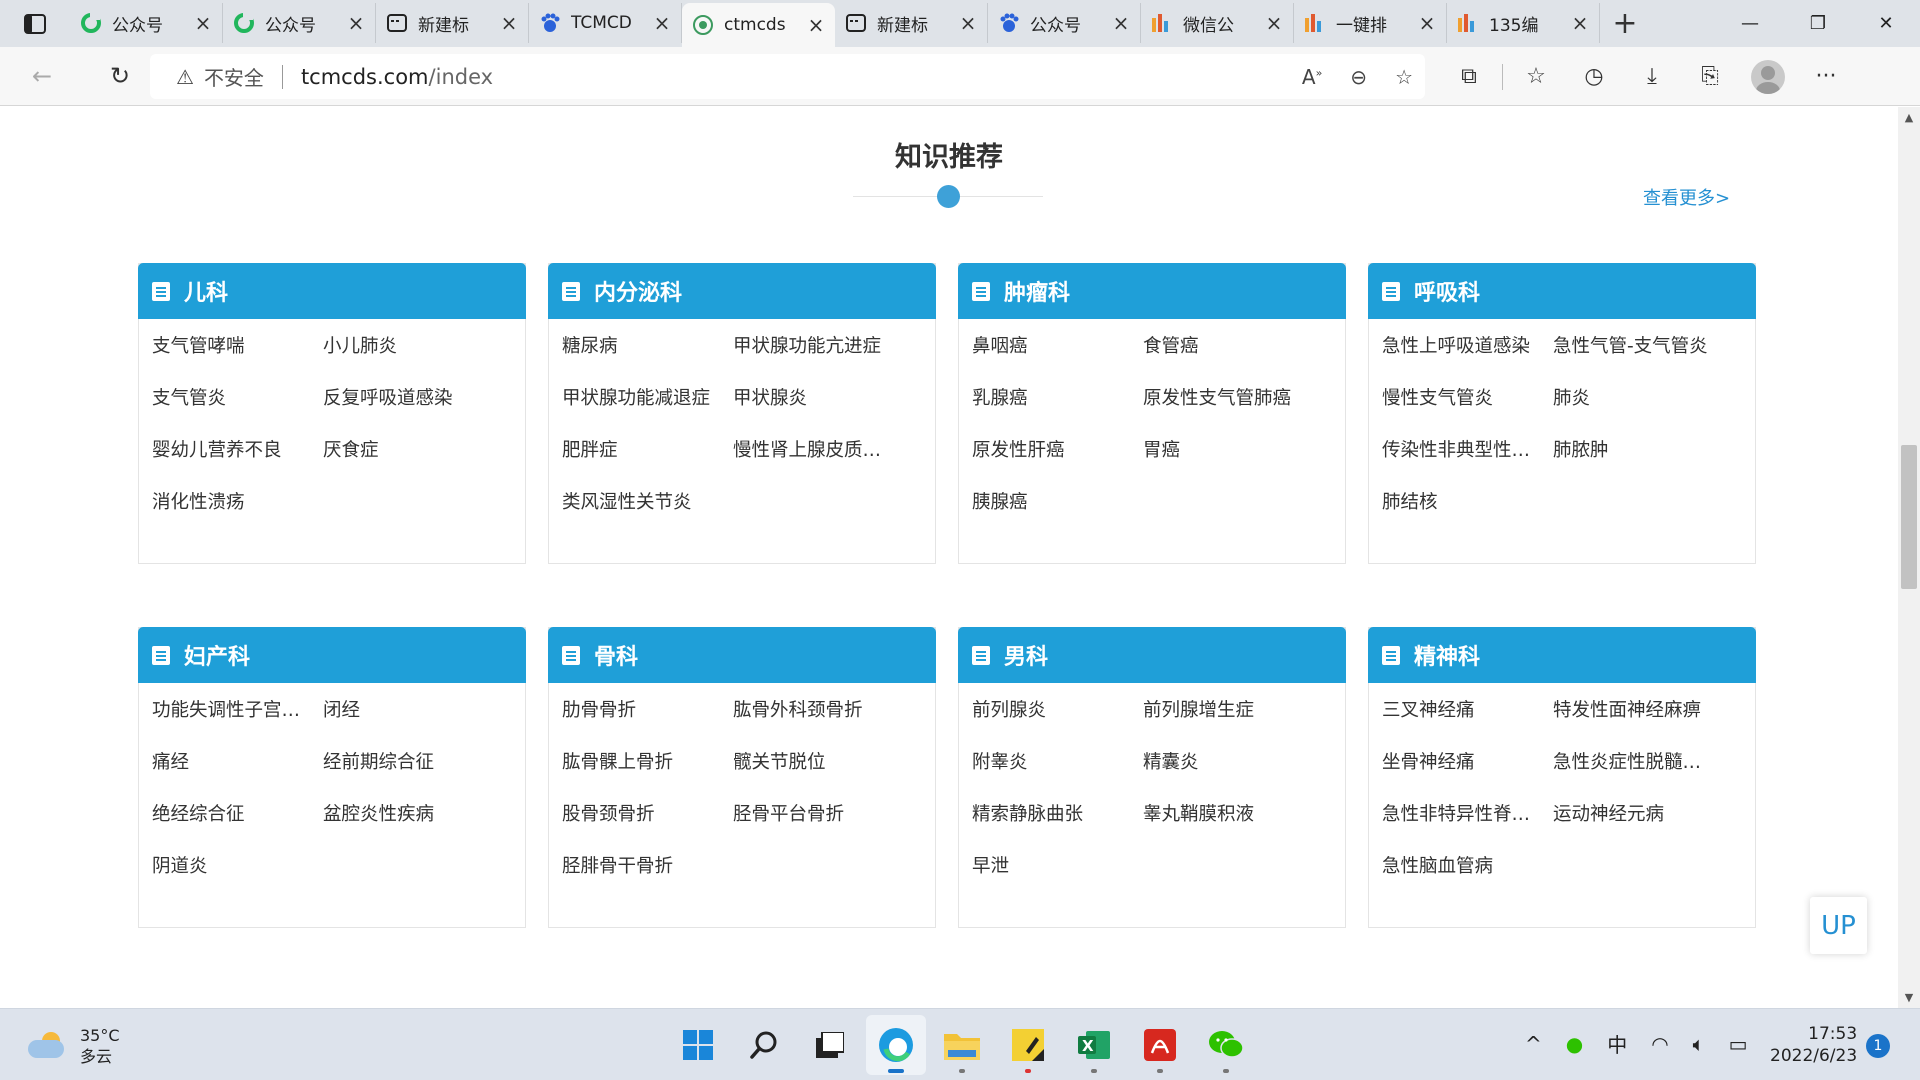 The image size is (1920, 1080). Describe the element at coordinates (1594, 77) in the screenshot. I see `history-button: ◷` at that location.